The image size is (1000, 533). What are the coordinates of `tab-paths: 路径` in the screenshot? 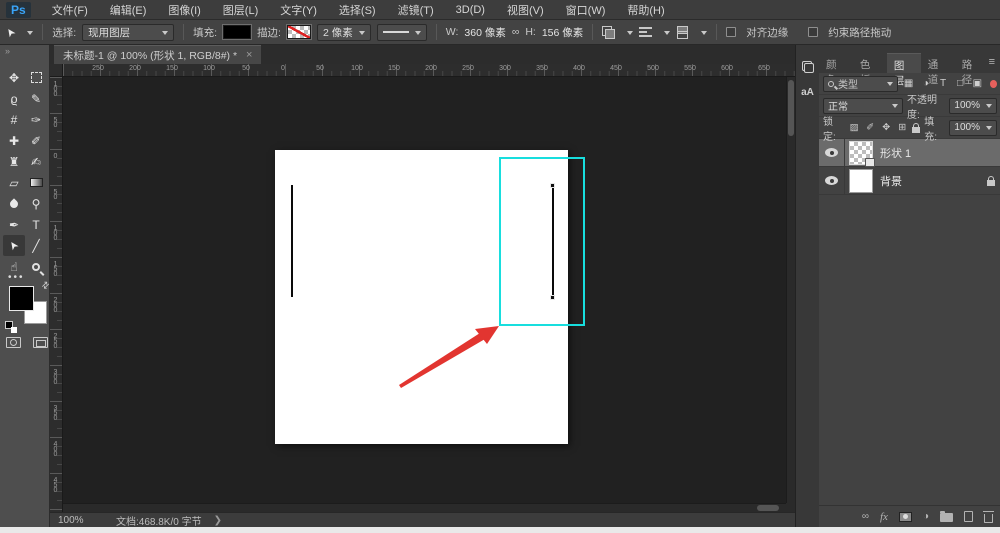 It's located at (972, 69).